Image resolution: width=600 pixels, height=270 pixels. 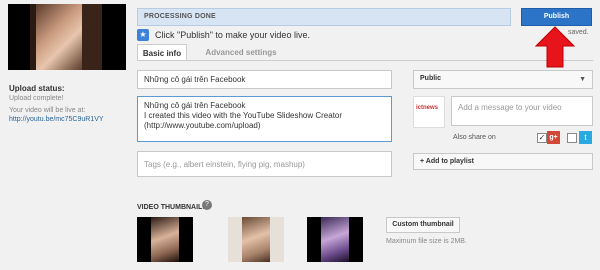 What do you see at coordinates (582, 79) in the screenshot?
I see `chevron-down-icon: ▼` at bounding box center [582, 79].